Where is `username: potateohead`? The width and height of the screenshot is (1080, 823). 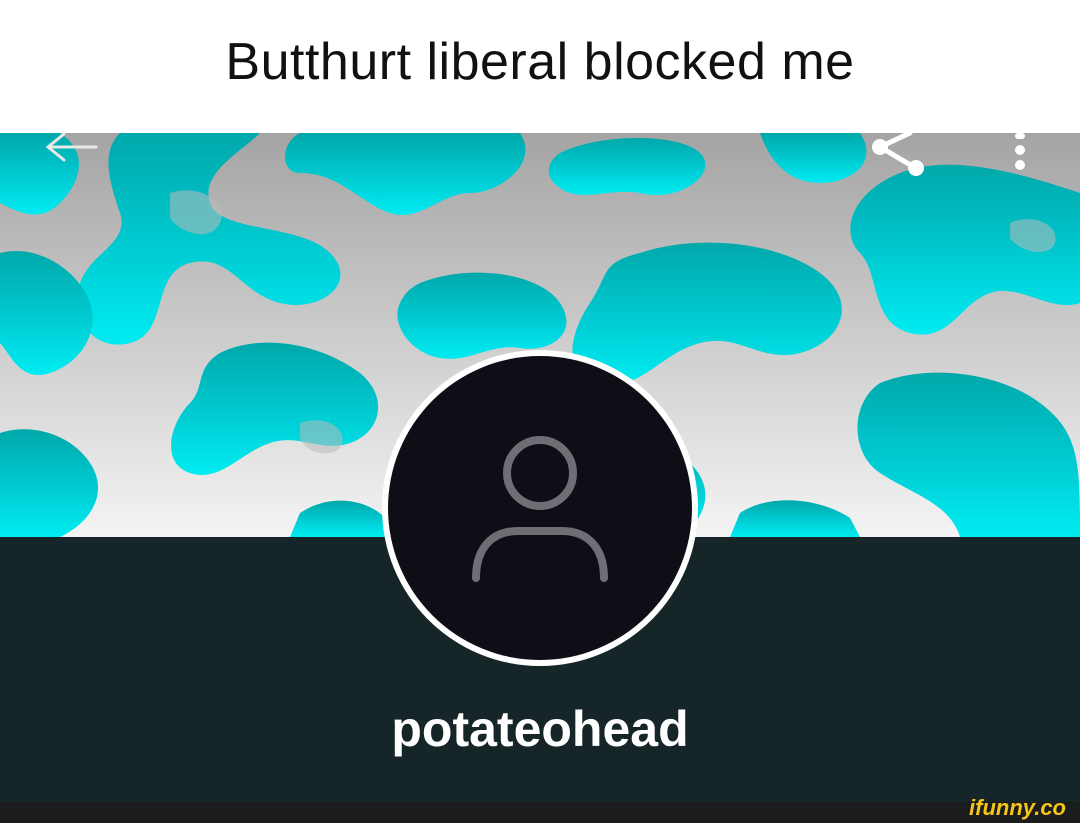
username: potateohead is located at coordinates (540, 729).